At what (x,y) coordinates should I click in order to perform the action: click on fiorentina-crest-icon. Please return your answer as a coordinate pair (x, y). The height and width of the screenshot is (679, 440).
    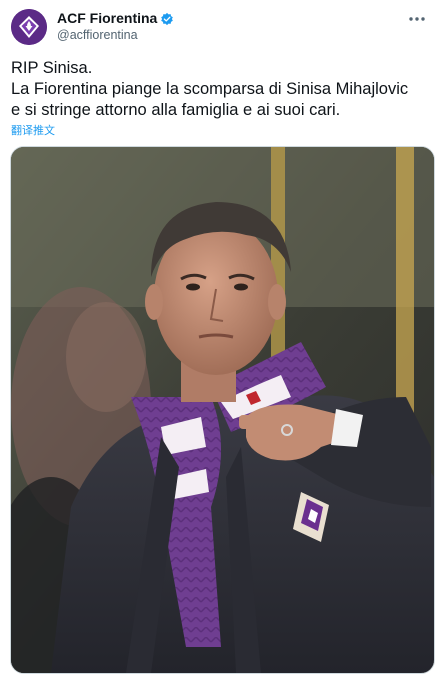
    Looking at the image, I should click on (29, 27).